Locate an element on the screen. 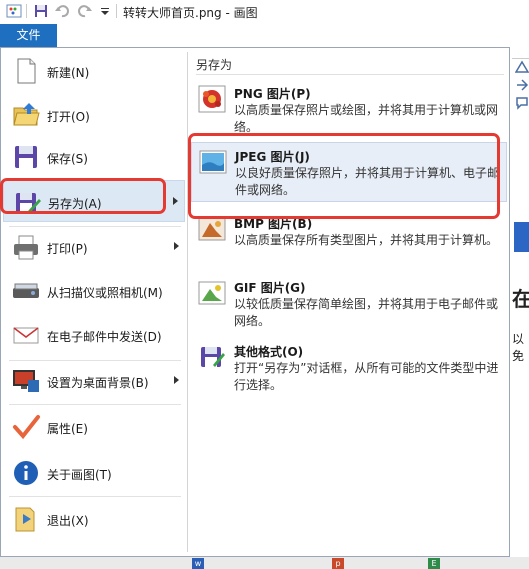 The image size is (529, 569). excel-app-icon: E is located at coordinates (434, 563).